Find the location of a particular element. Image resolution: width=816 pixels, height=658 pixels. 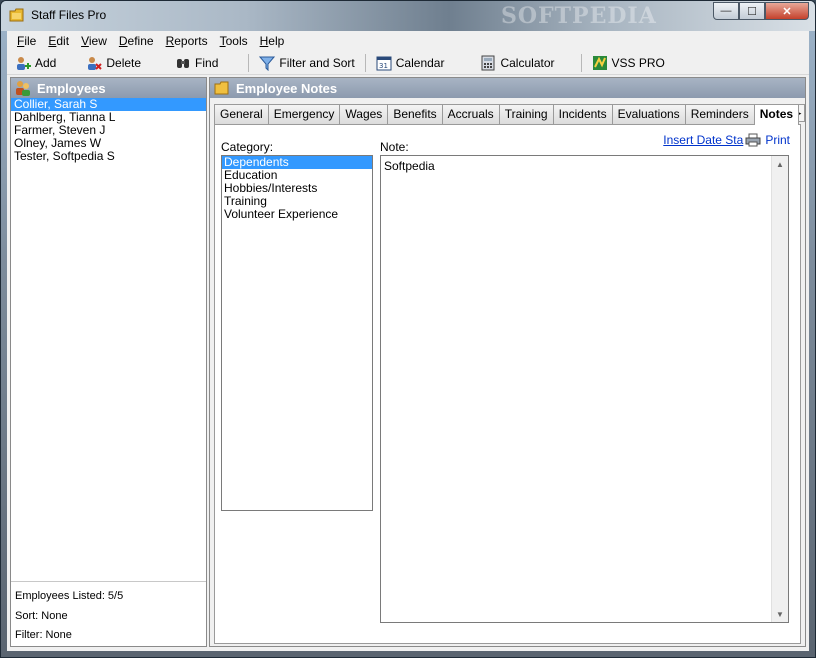

calendar-label: Calendar is located at coordinates (420, 62).